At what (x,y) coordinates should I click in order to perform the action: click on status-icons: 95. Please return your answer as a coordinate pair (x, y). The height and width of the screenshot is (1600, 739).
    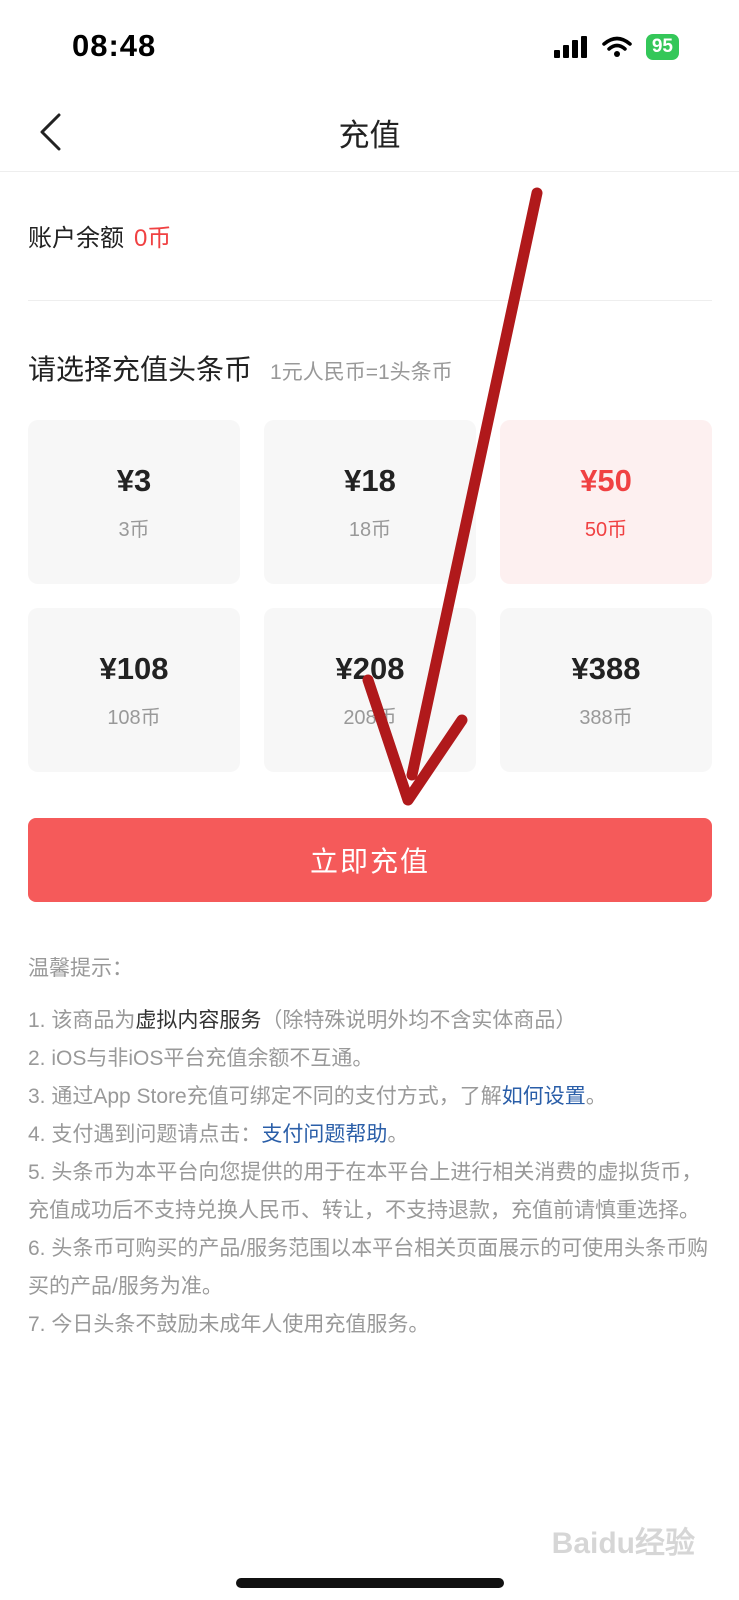
    Looking at the image, I should click on (616, 47).